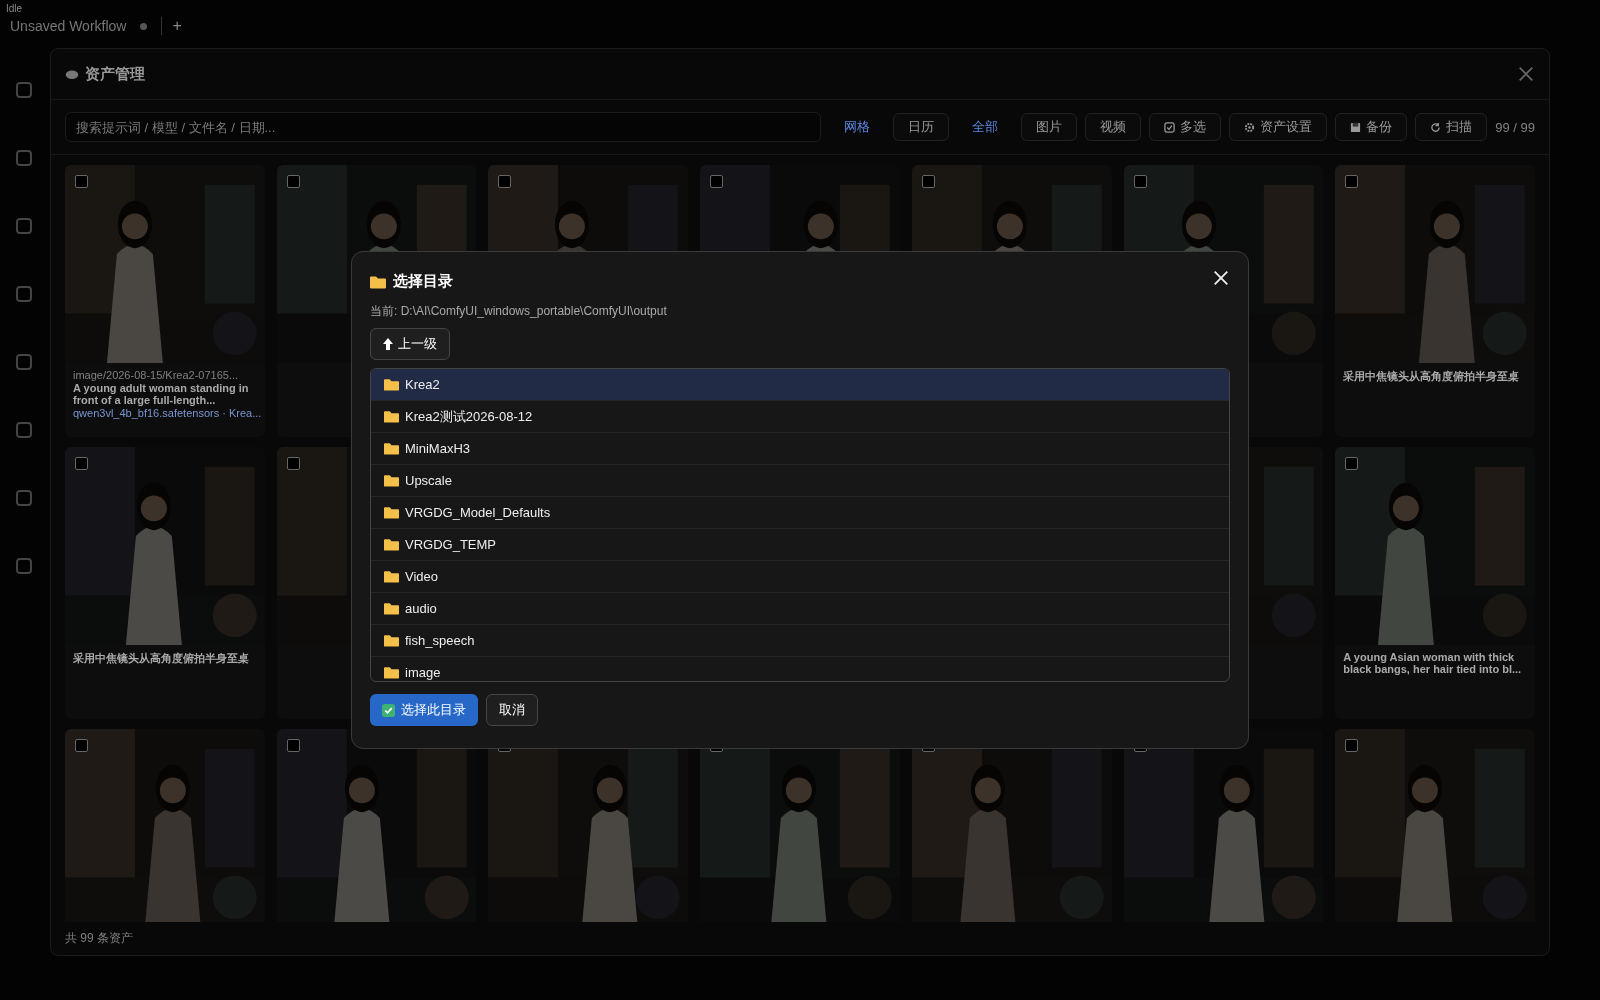 This screenshot has height=1000, width=1600. Describe the element at coordinates (1049, 127) in the screenshot. I see `filter-tab: 图片` at that location.